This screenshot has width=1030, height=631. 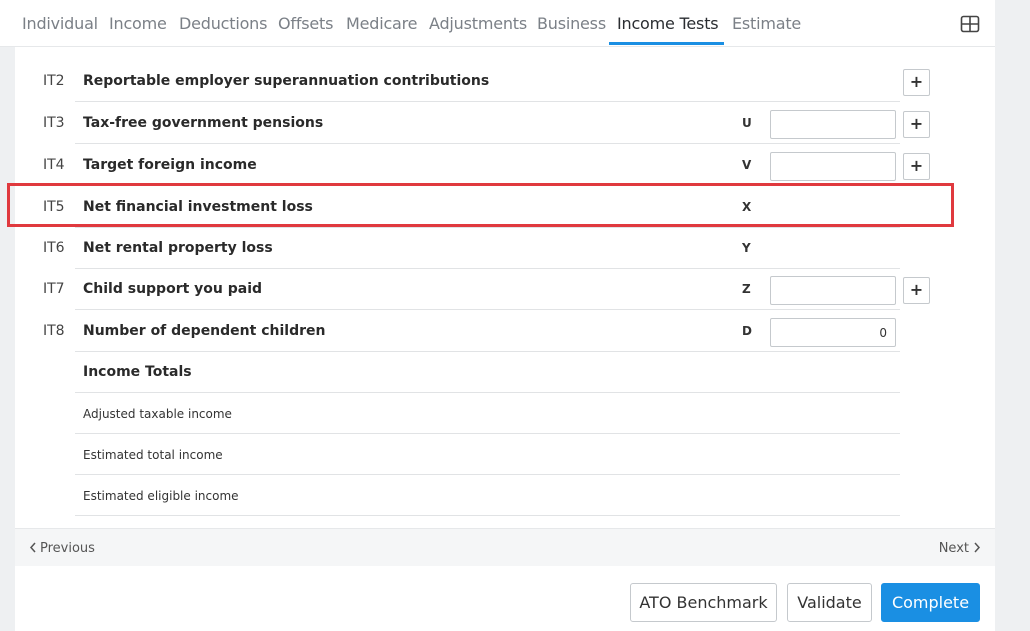 I want to click on totals-row: Adjusted taxable income, so click(x=505, y=413).